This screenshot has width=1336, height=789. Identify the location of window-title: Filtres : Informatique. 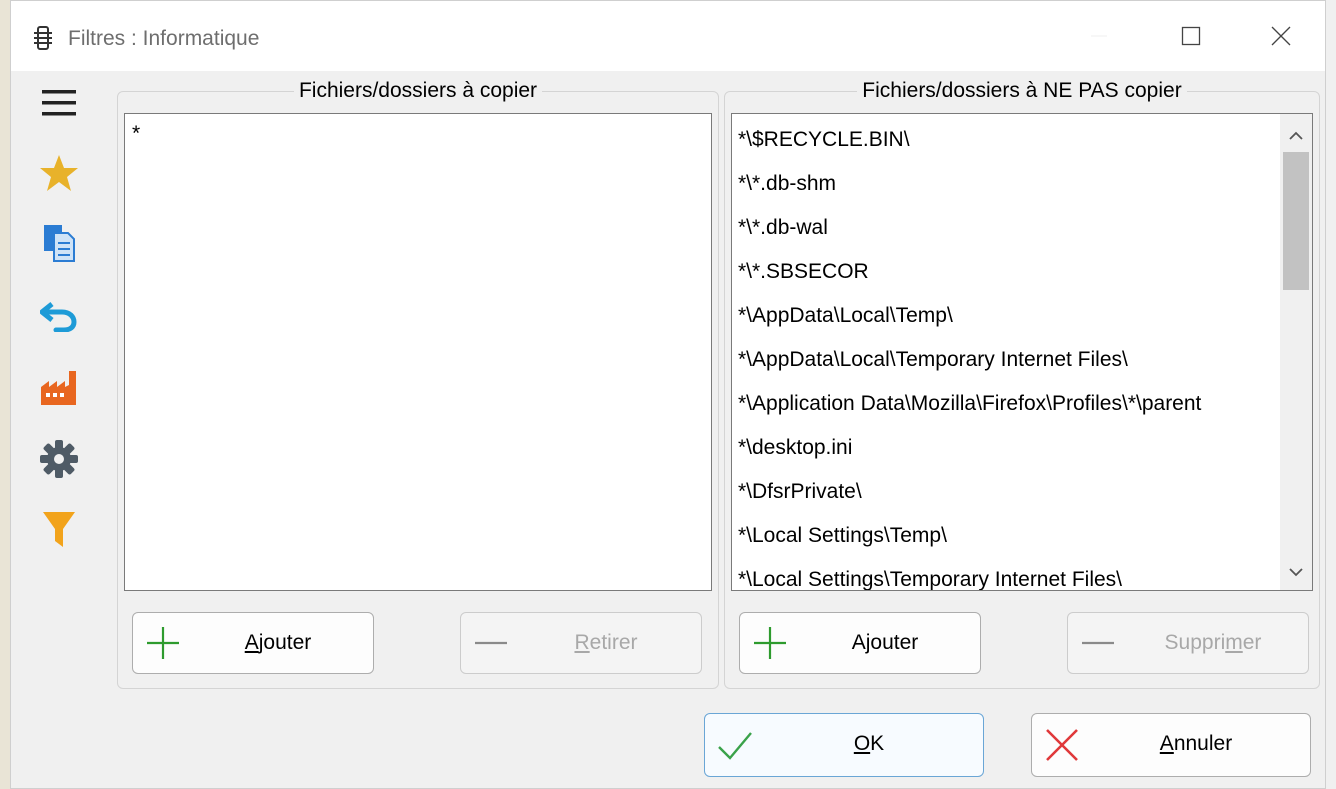
(164, 38).